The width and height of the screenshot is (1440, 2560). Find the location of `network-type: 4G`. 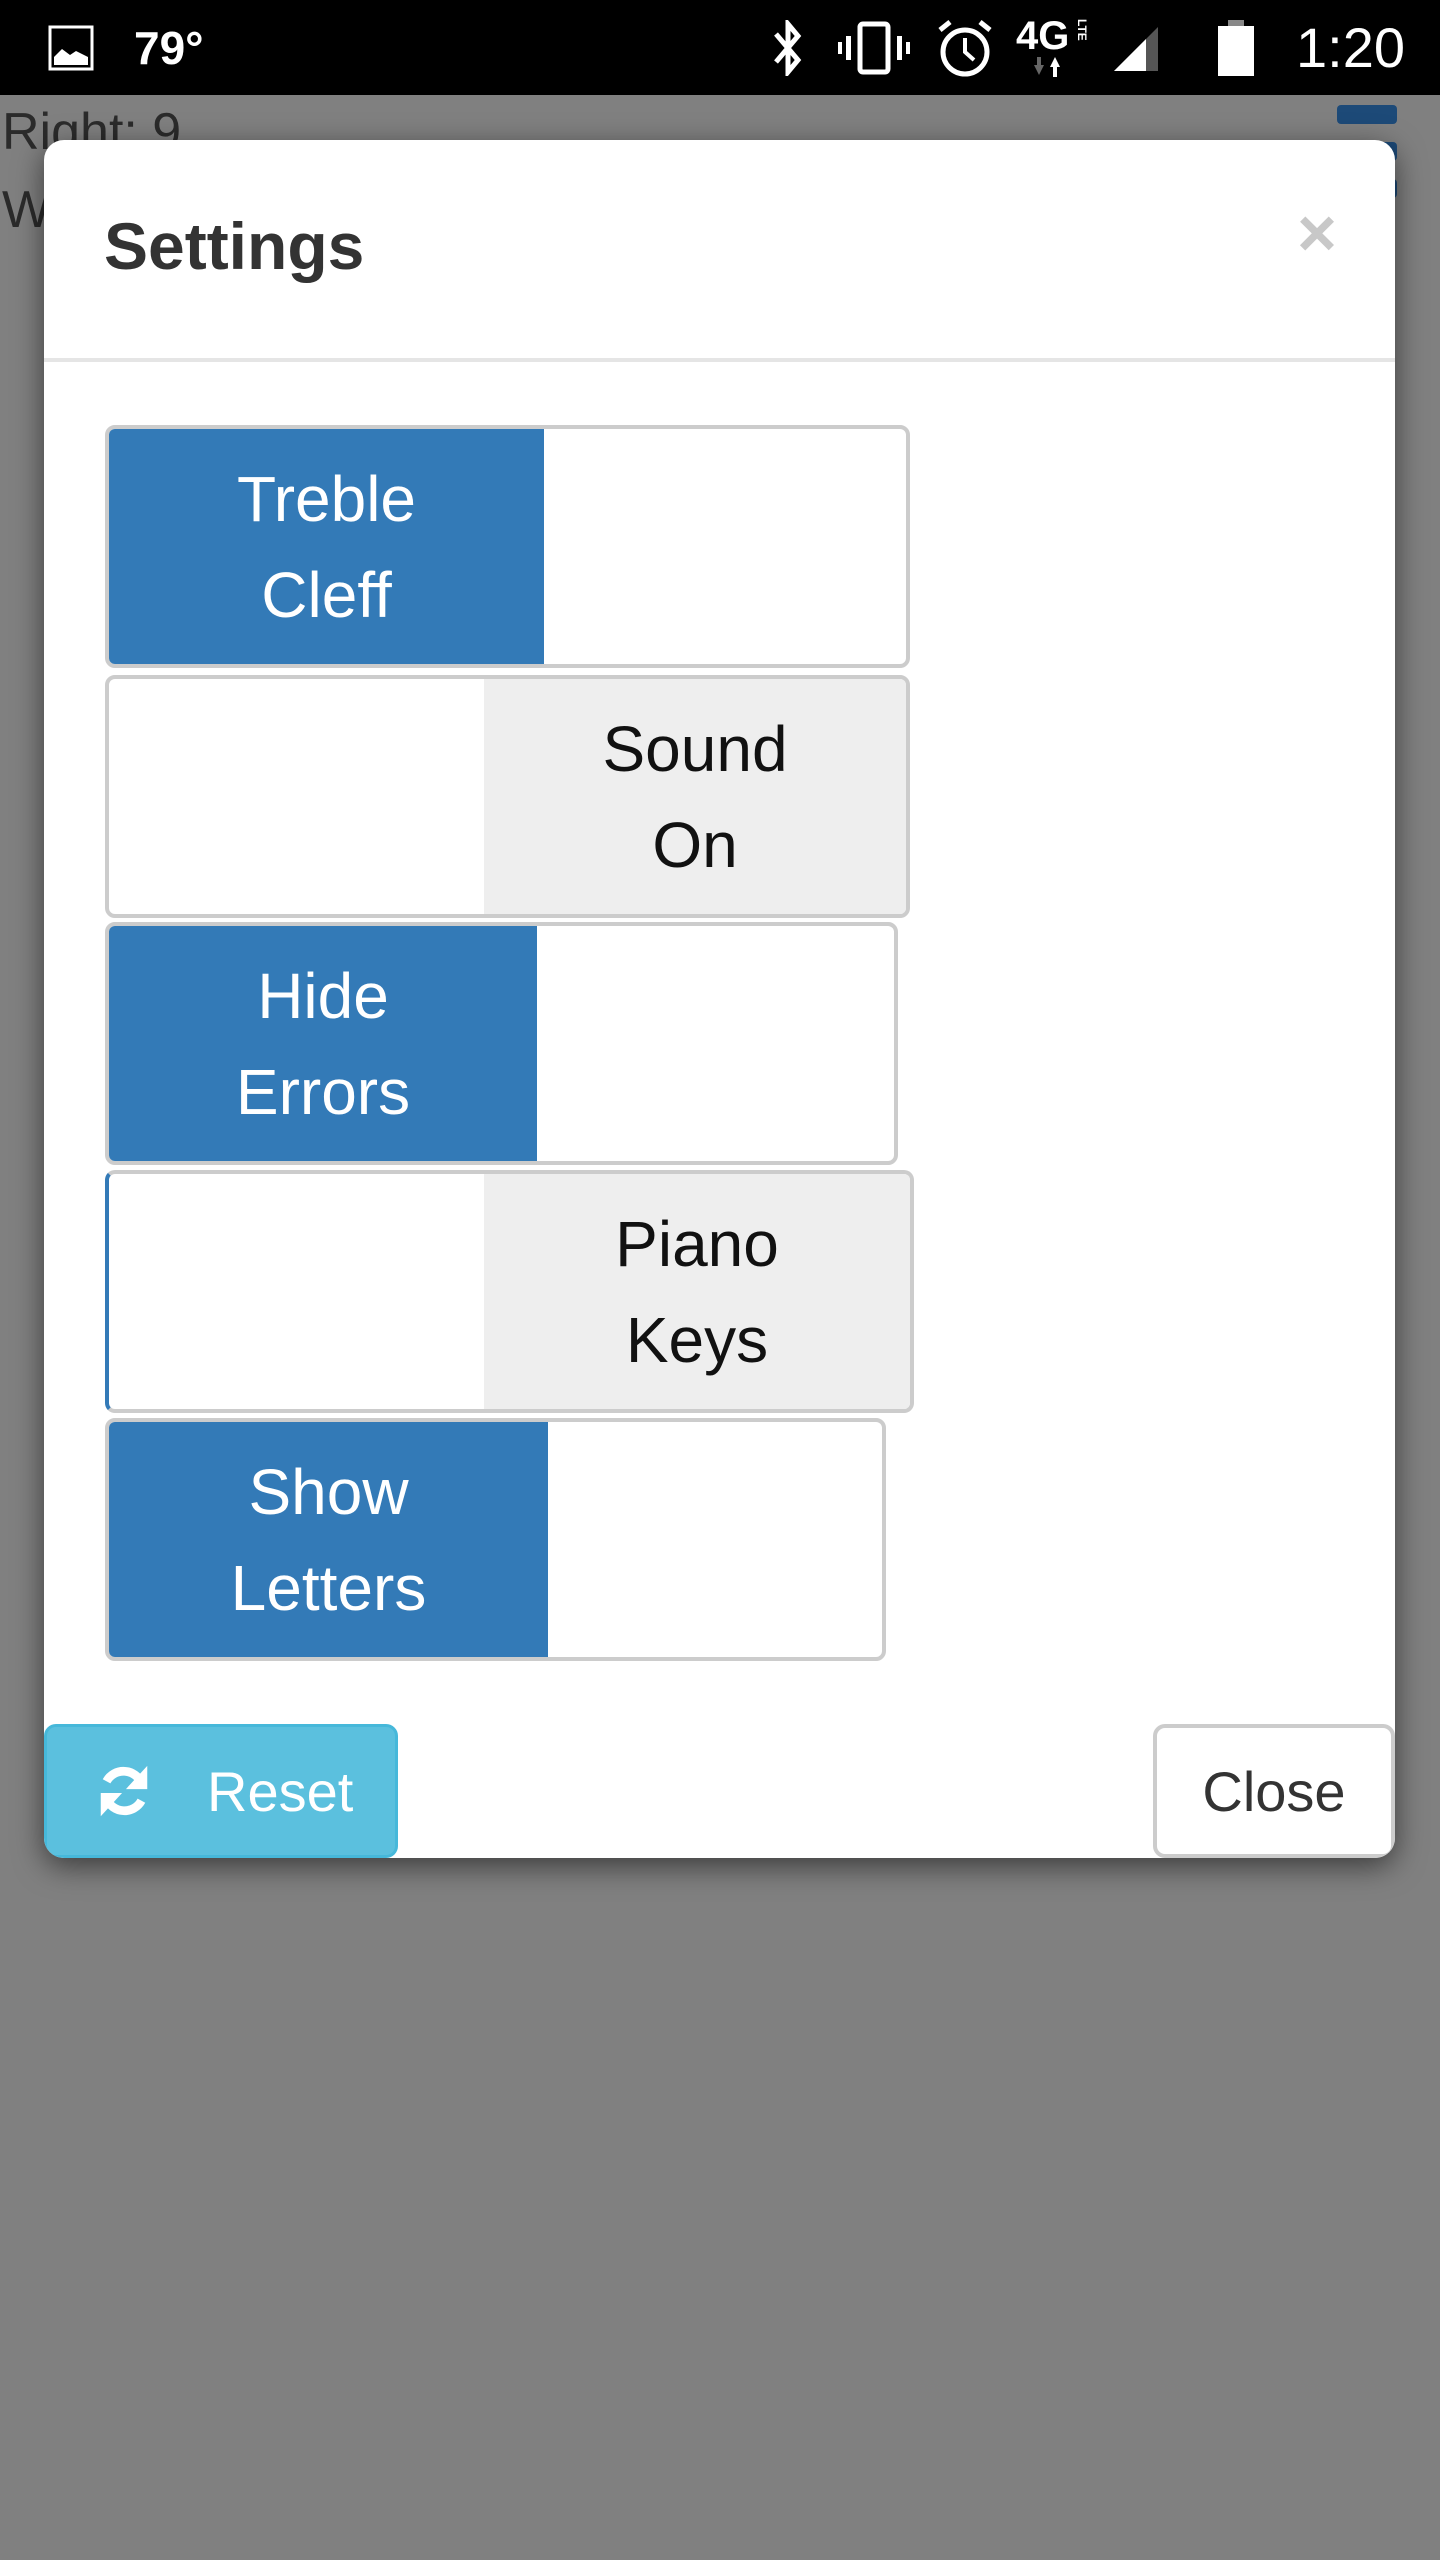

network-type: 4G is located at coordinates (1042, 36).